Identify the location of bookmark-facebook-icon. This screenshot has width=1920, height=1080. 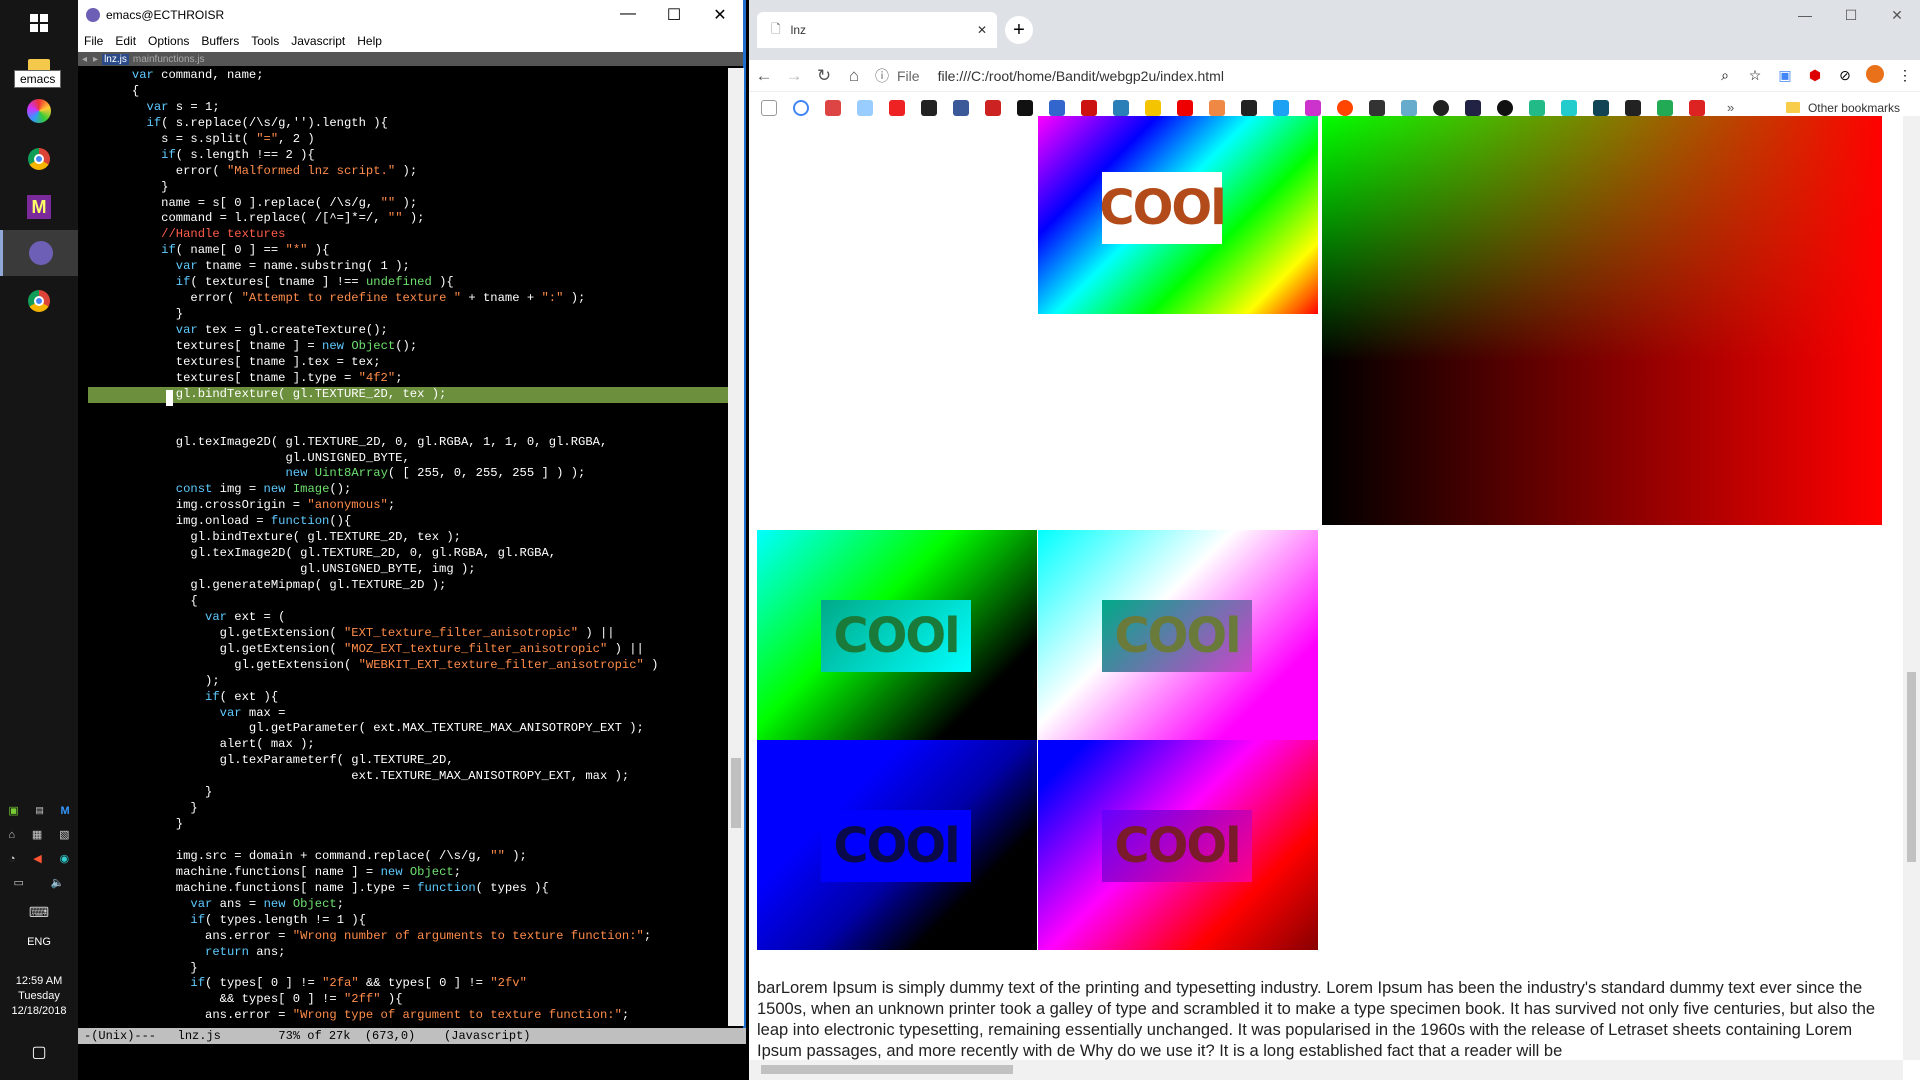
(961, 107).